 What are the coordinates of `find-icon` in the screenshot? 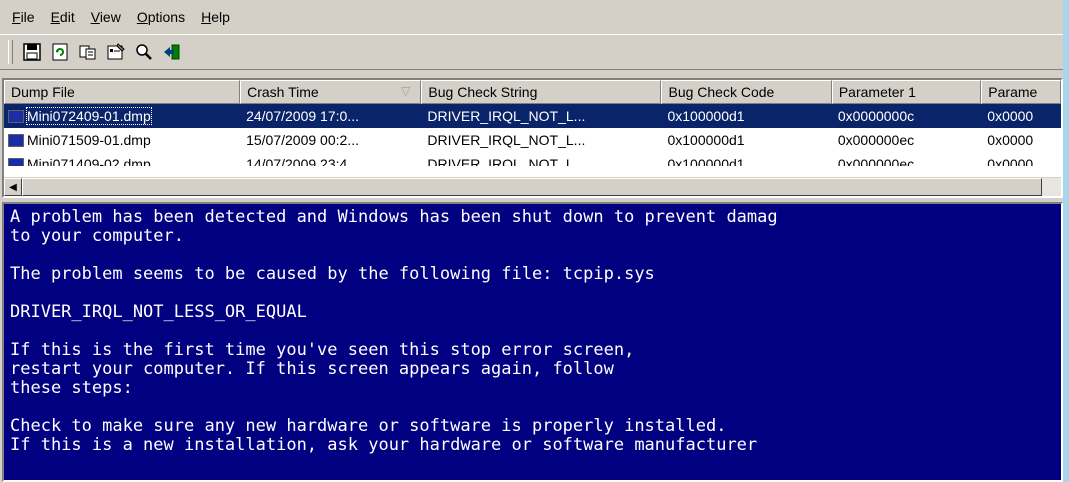 It's located at (144, 52).